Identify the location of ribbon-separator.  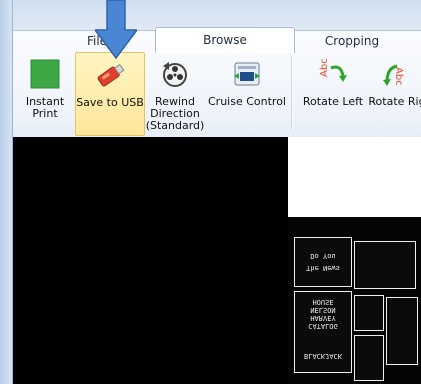
(291, 93).